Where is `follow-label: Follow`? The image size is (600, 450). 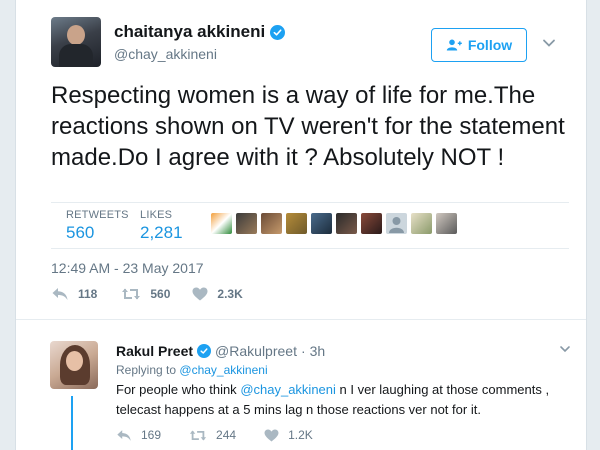
follow-label: Follow is located at coordinates (490, 45).